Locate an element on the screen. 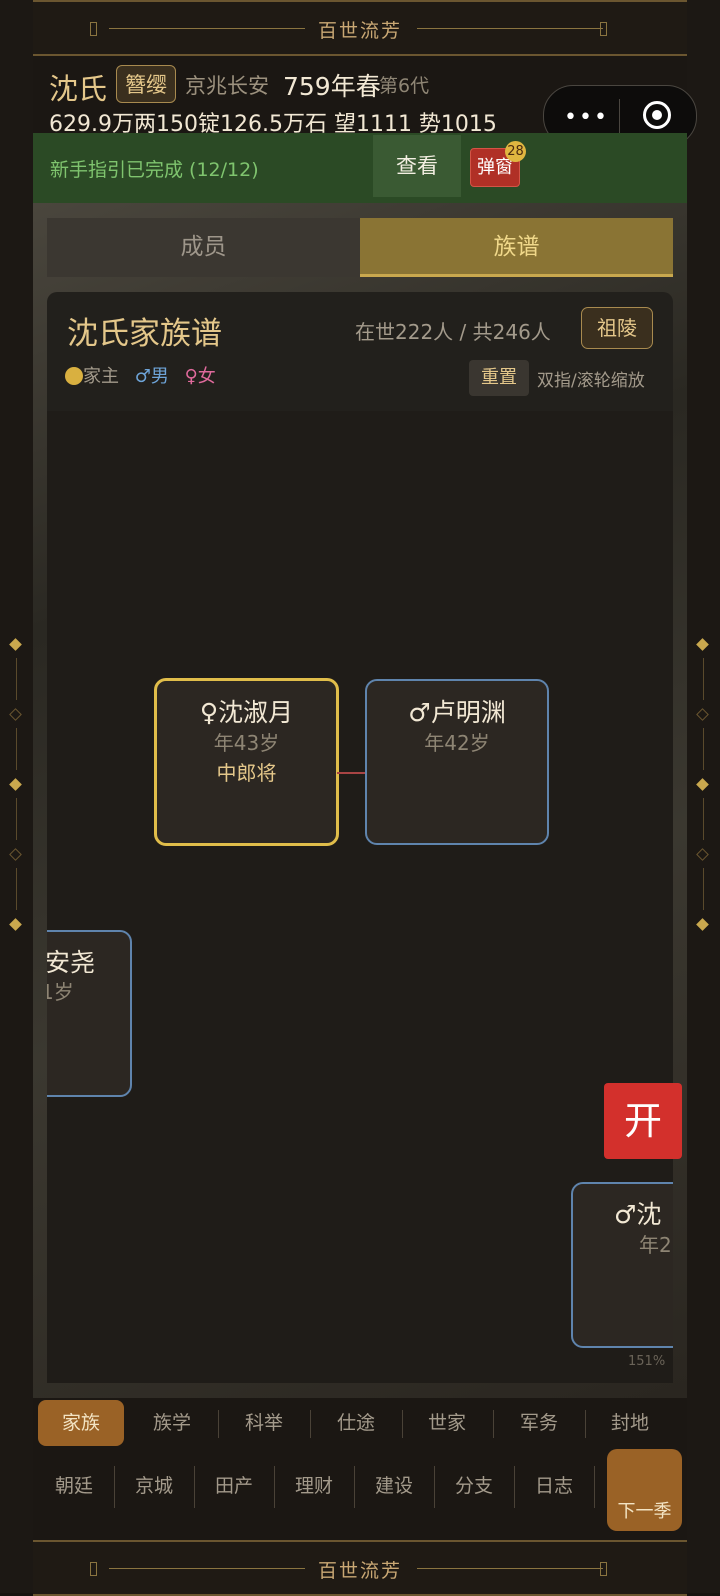 Image resolution: width=720 pixels, height=1596 pixels. member-card: ♀沈淑月 年43岁 中郎将 is located at coordinates (246, 762).